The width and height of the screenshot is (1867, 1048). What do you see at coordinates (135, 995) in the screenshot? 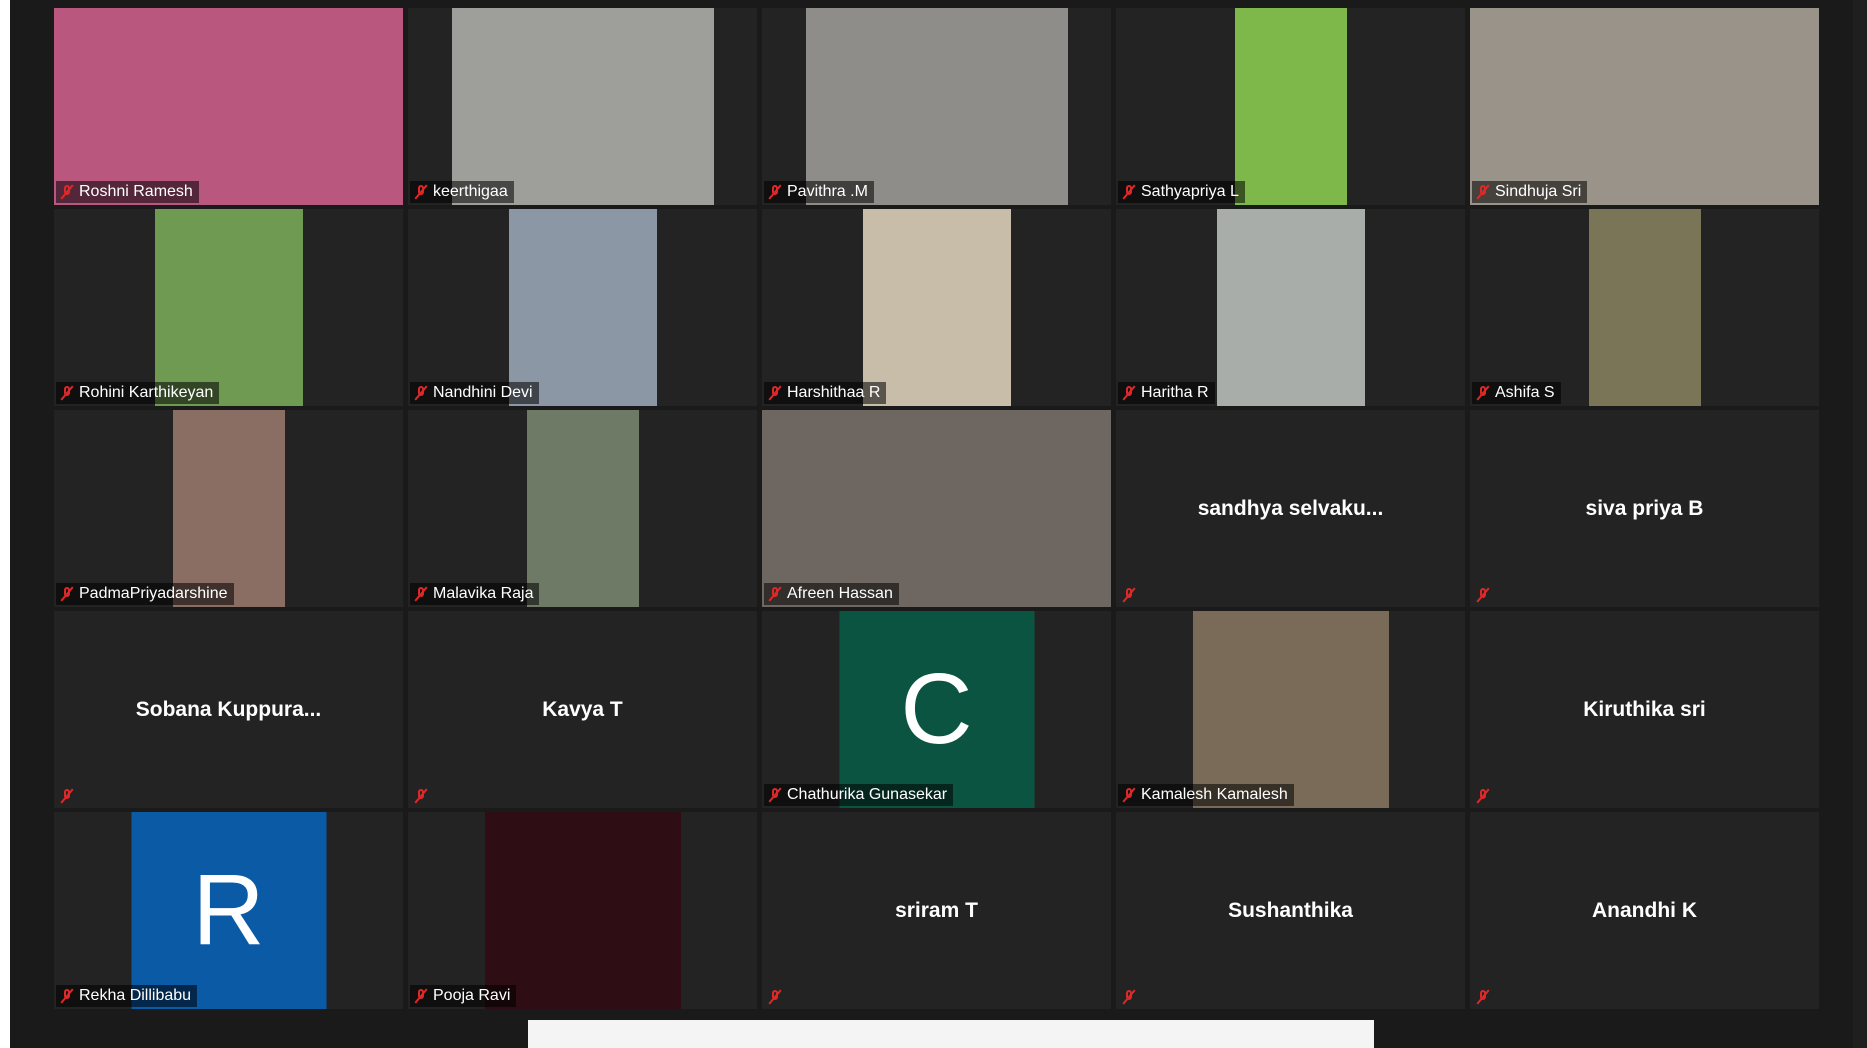
I see `participant-name: Rekha Dillibabu` at bounding box center [135, 995].